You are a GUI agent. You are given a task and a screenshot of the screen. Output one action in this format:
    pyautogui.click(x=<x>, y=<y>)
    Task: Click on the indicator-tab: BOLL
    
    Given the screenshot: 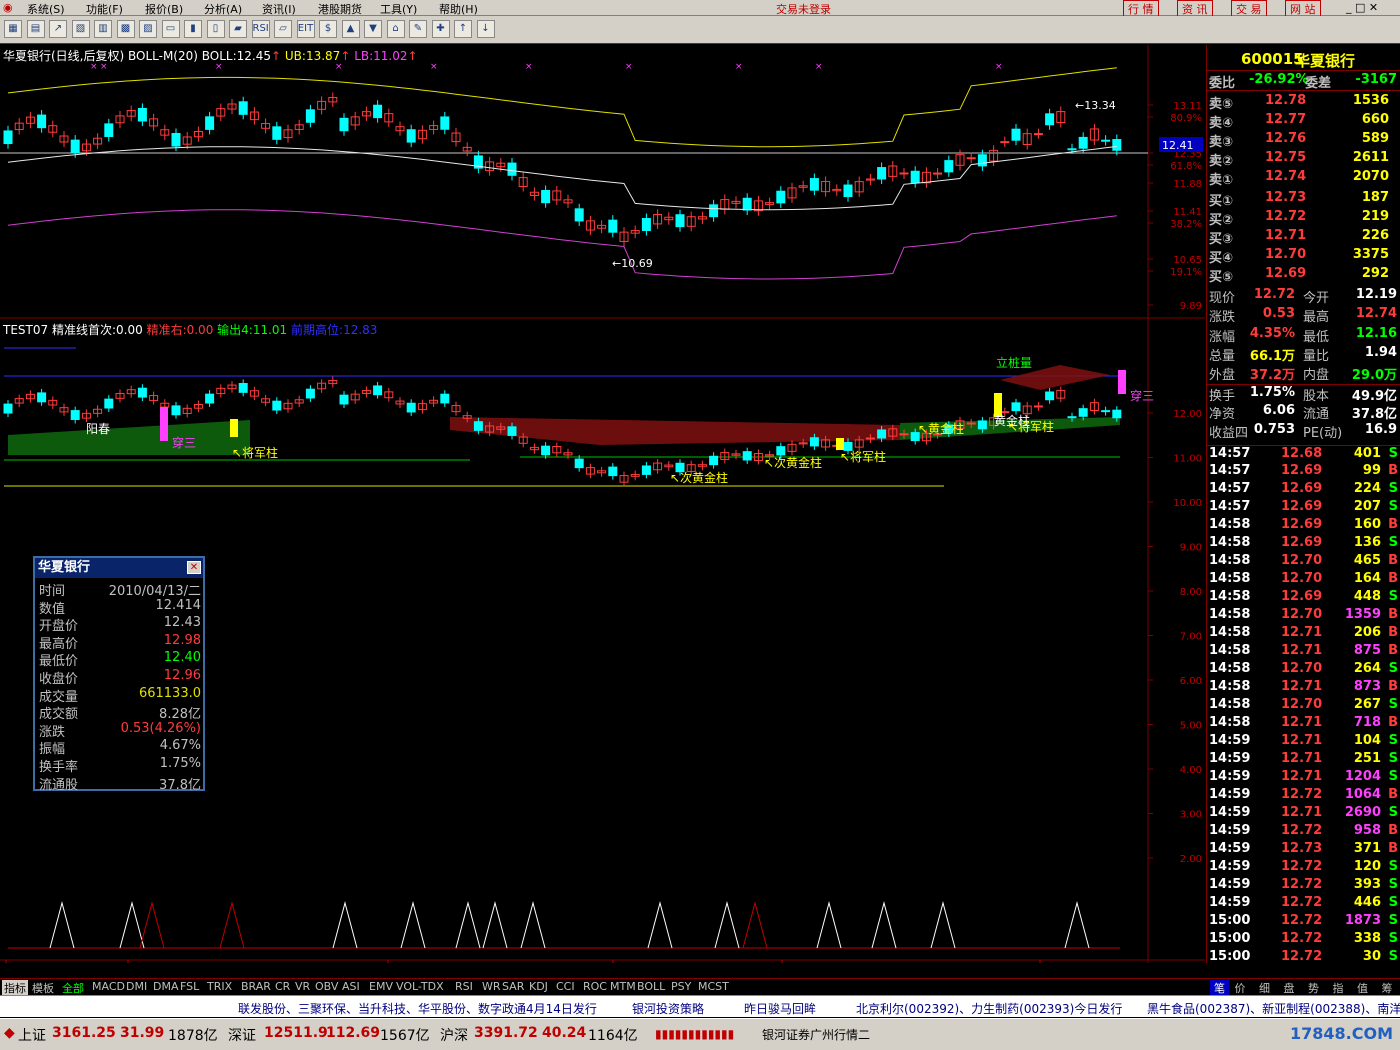 What is the action you would take?
    pyautogui.click(x=651, y=986)
    